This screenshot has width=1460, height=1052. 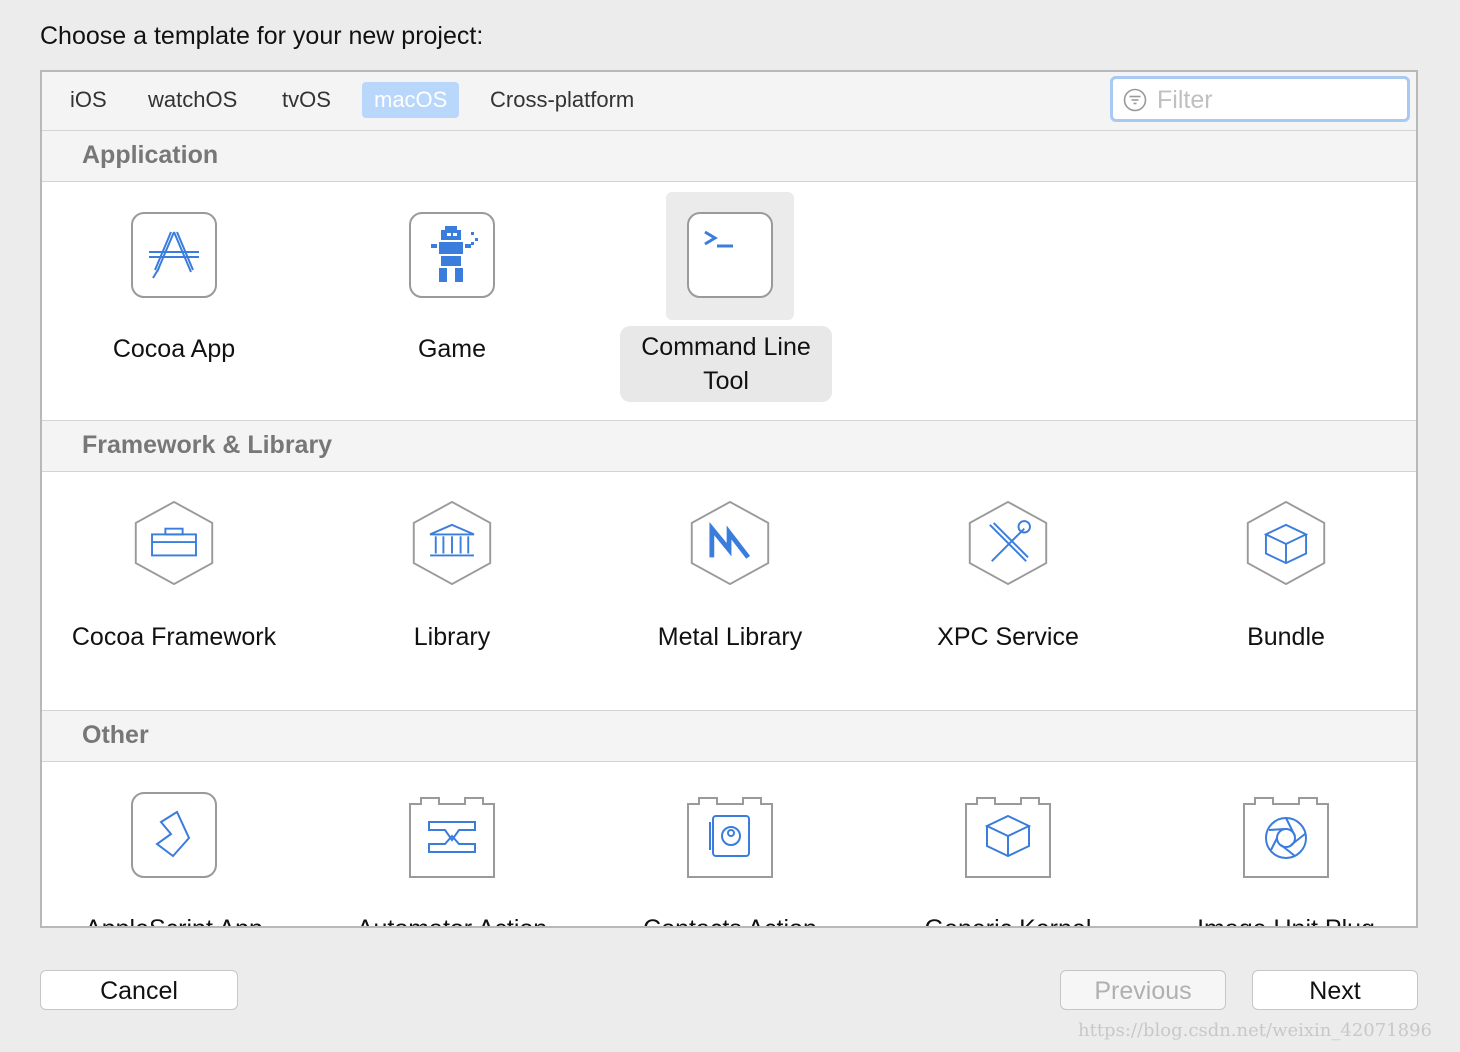 What do you see at coordinates (1335, 990) in the screenshot?
I see `next-button: Next` at bounding box center [1335, 990].